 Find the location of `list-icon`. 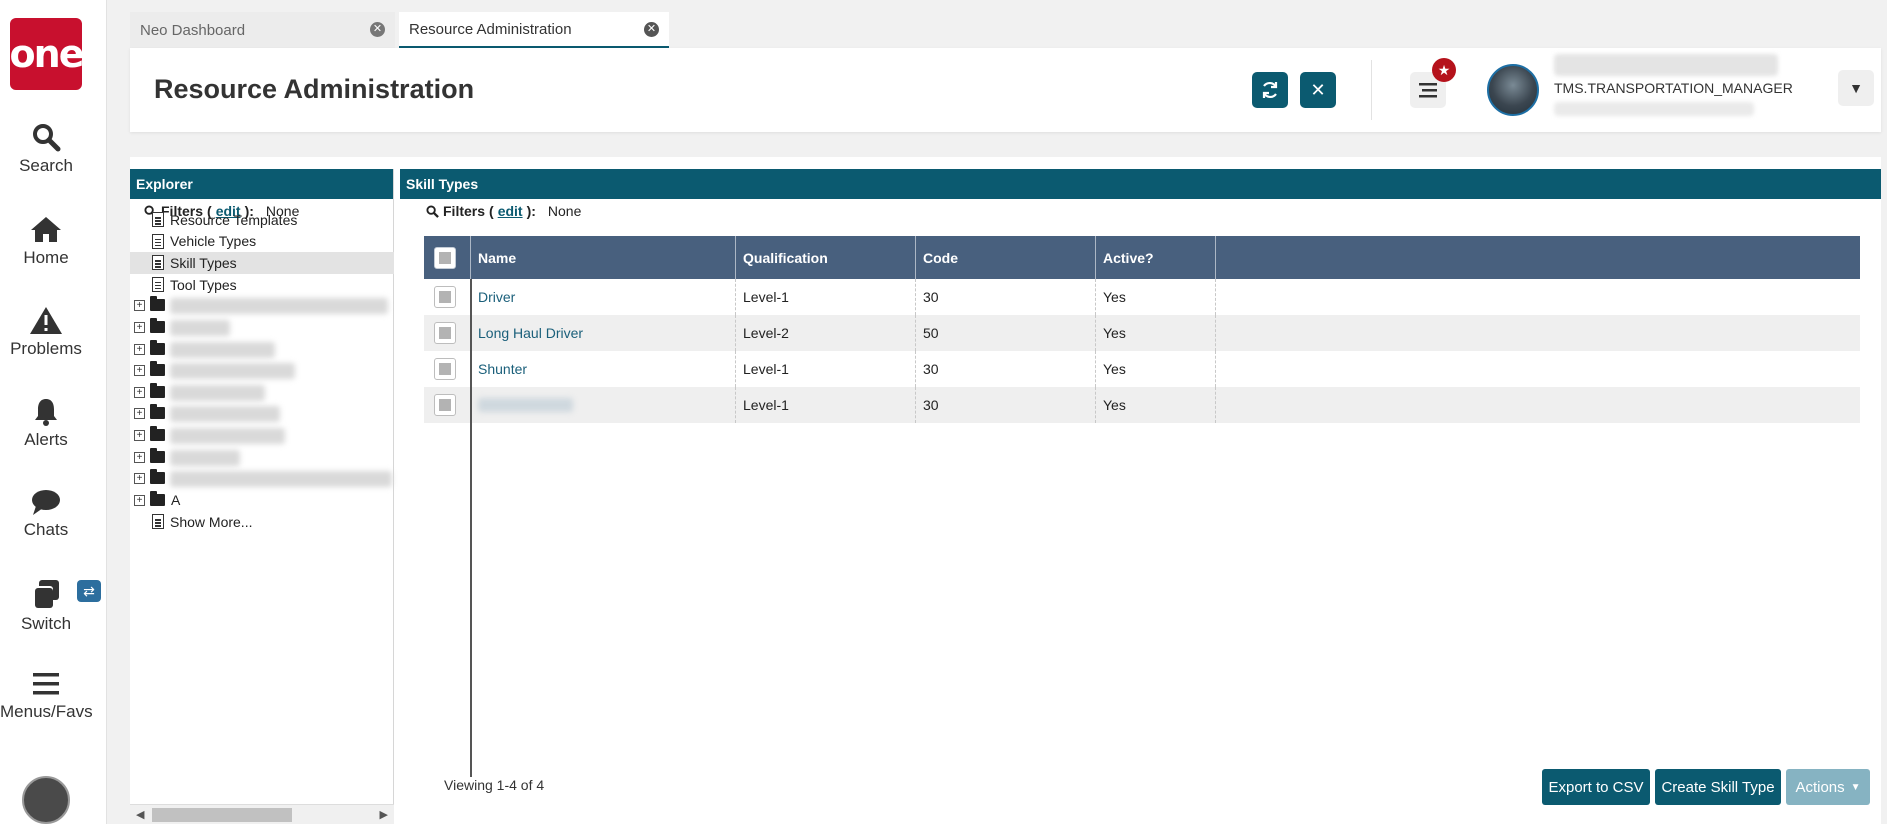

list-icon is located at coordinates (1428, 90).